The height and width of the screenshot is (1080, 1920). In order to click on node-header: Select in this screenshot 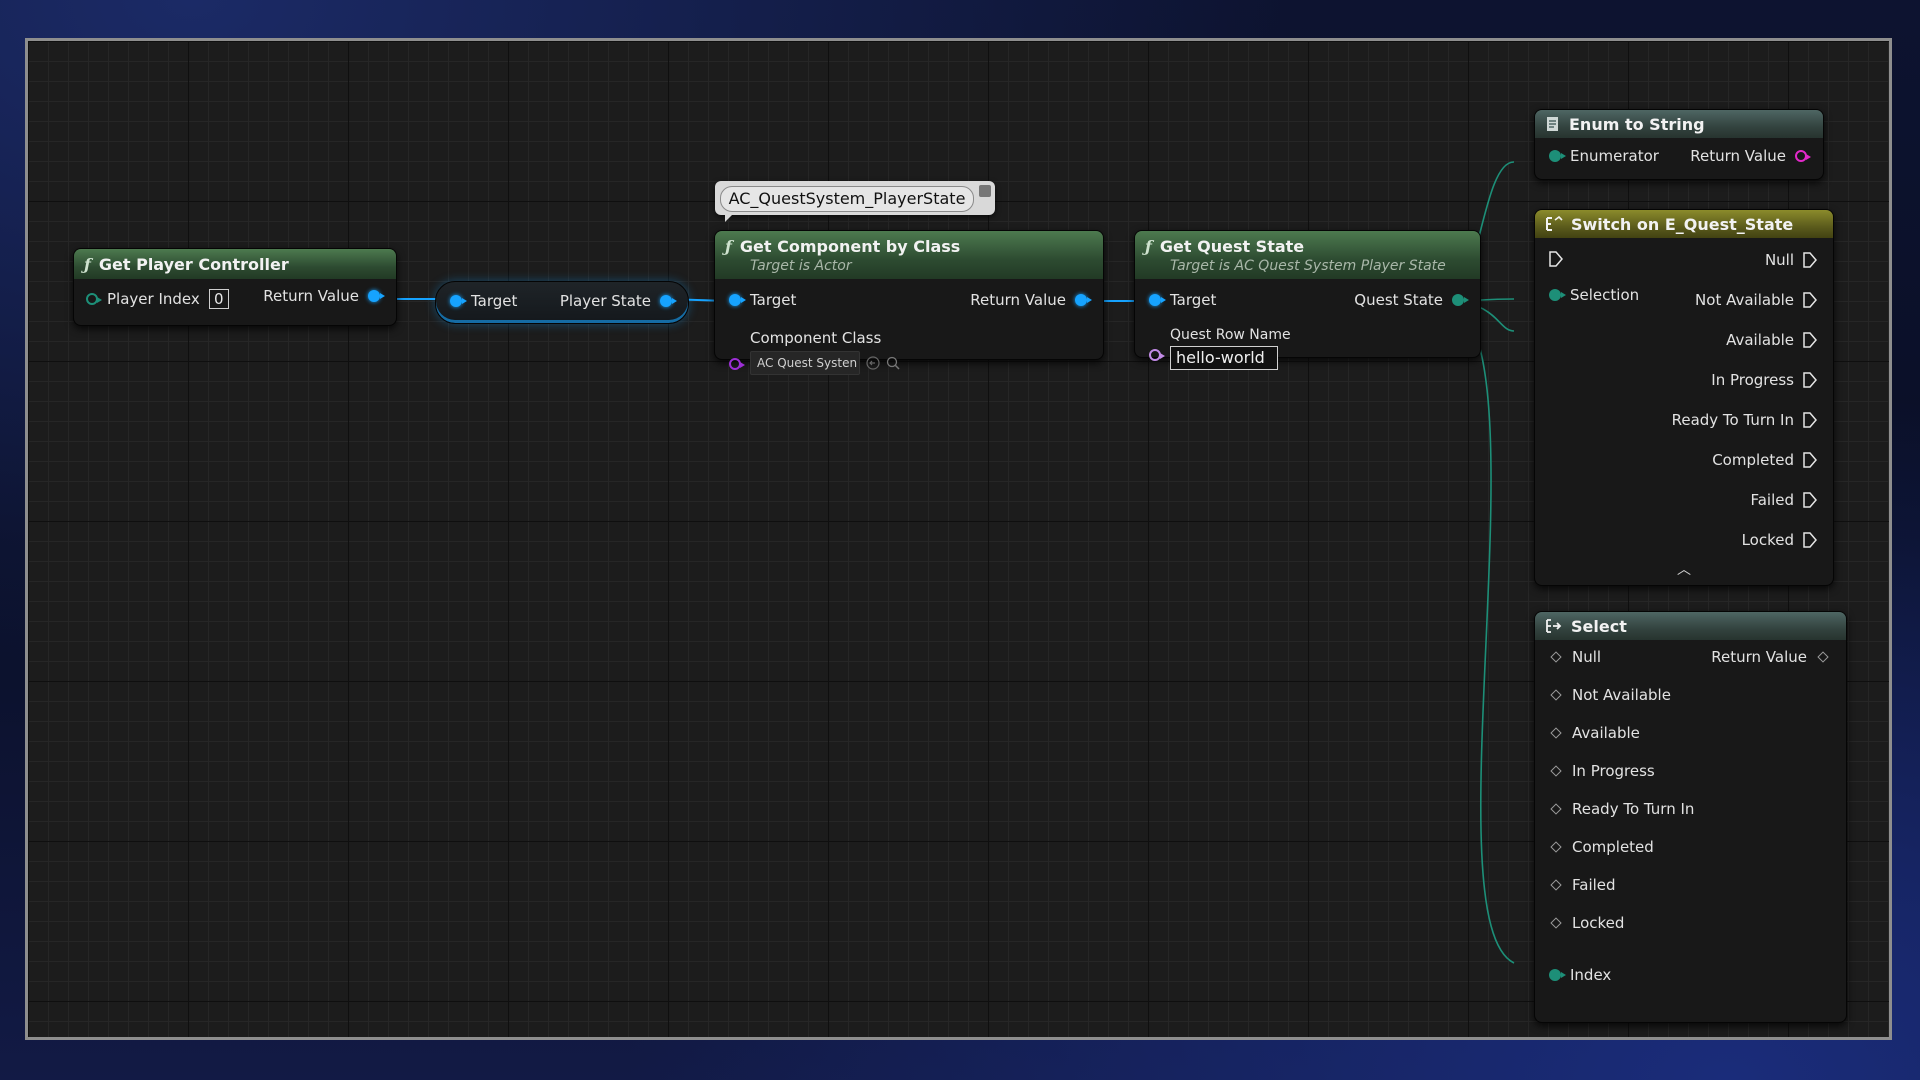, I will do `click(1690, 626)`.